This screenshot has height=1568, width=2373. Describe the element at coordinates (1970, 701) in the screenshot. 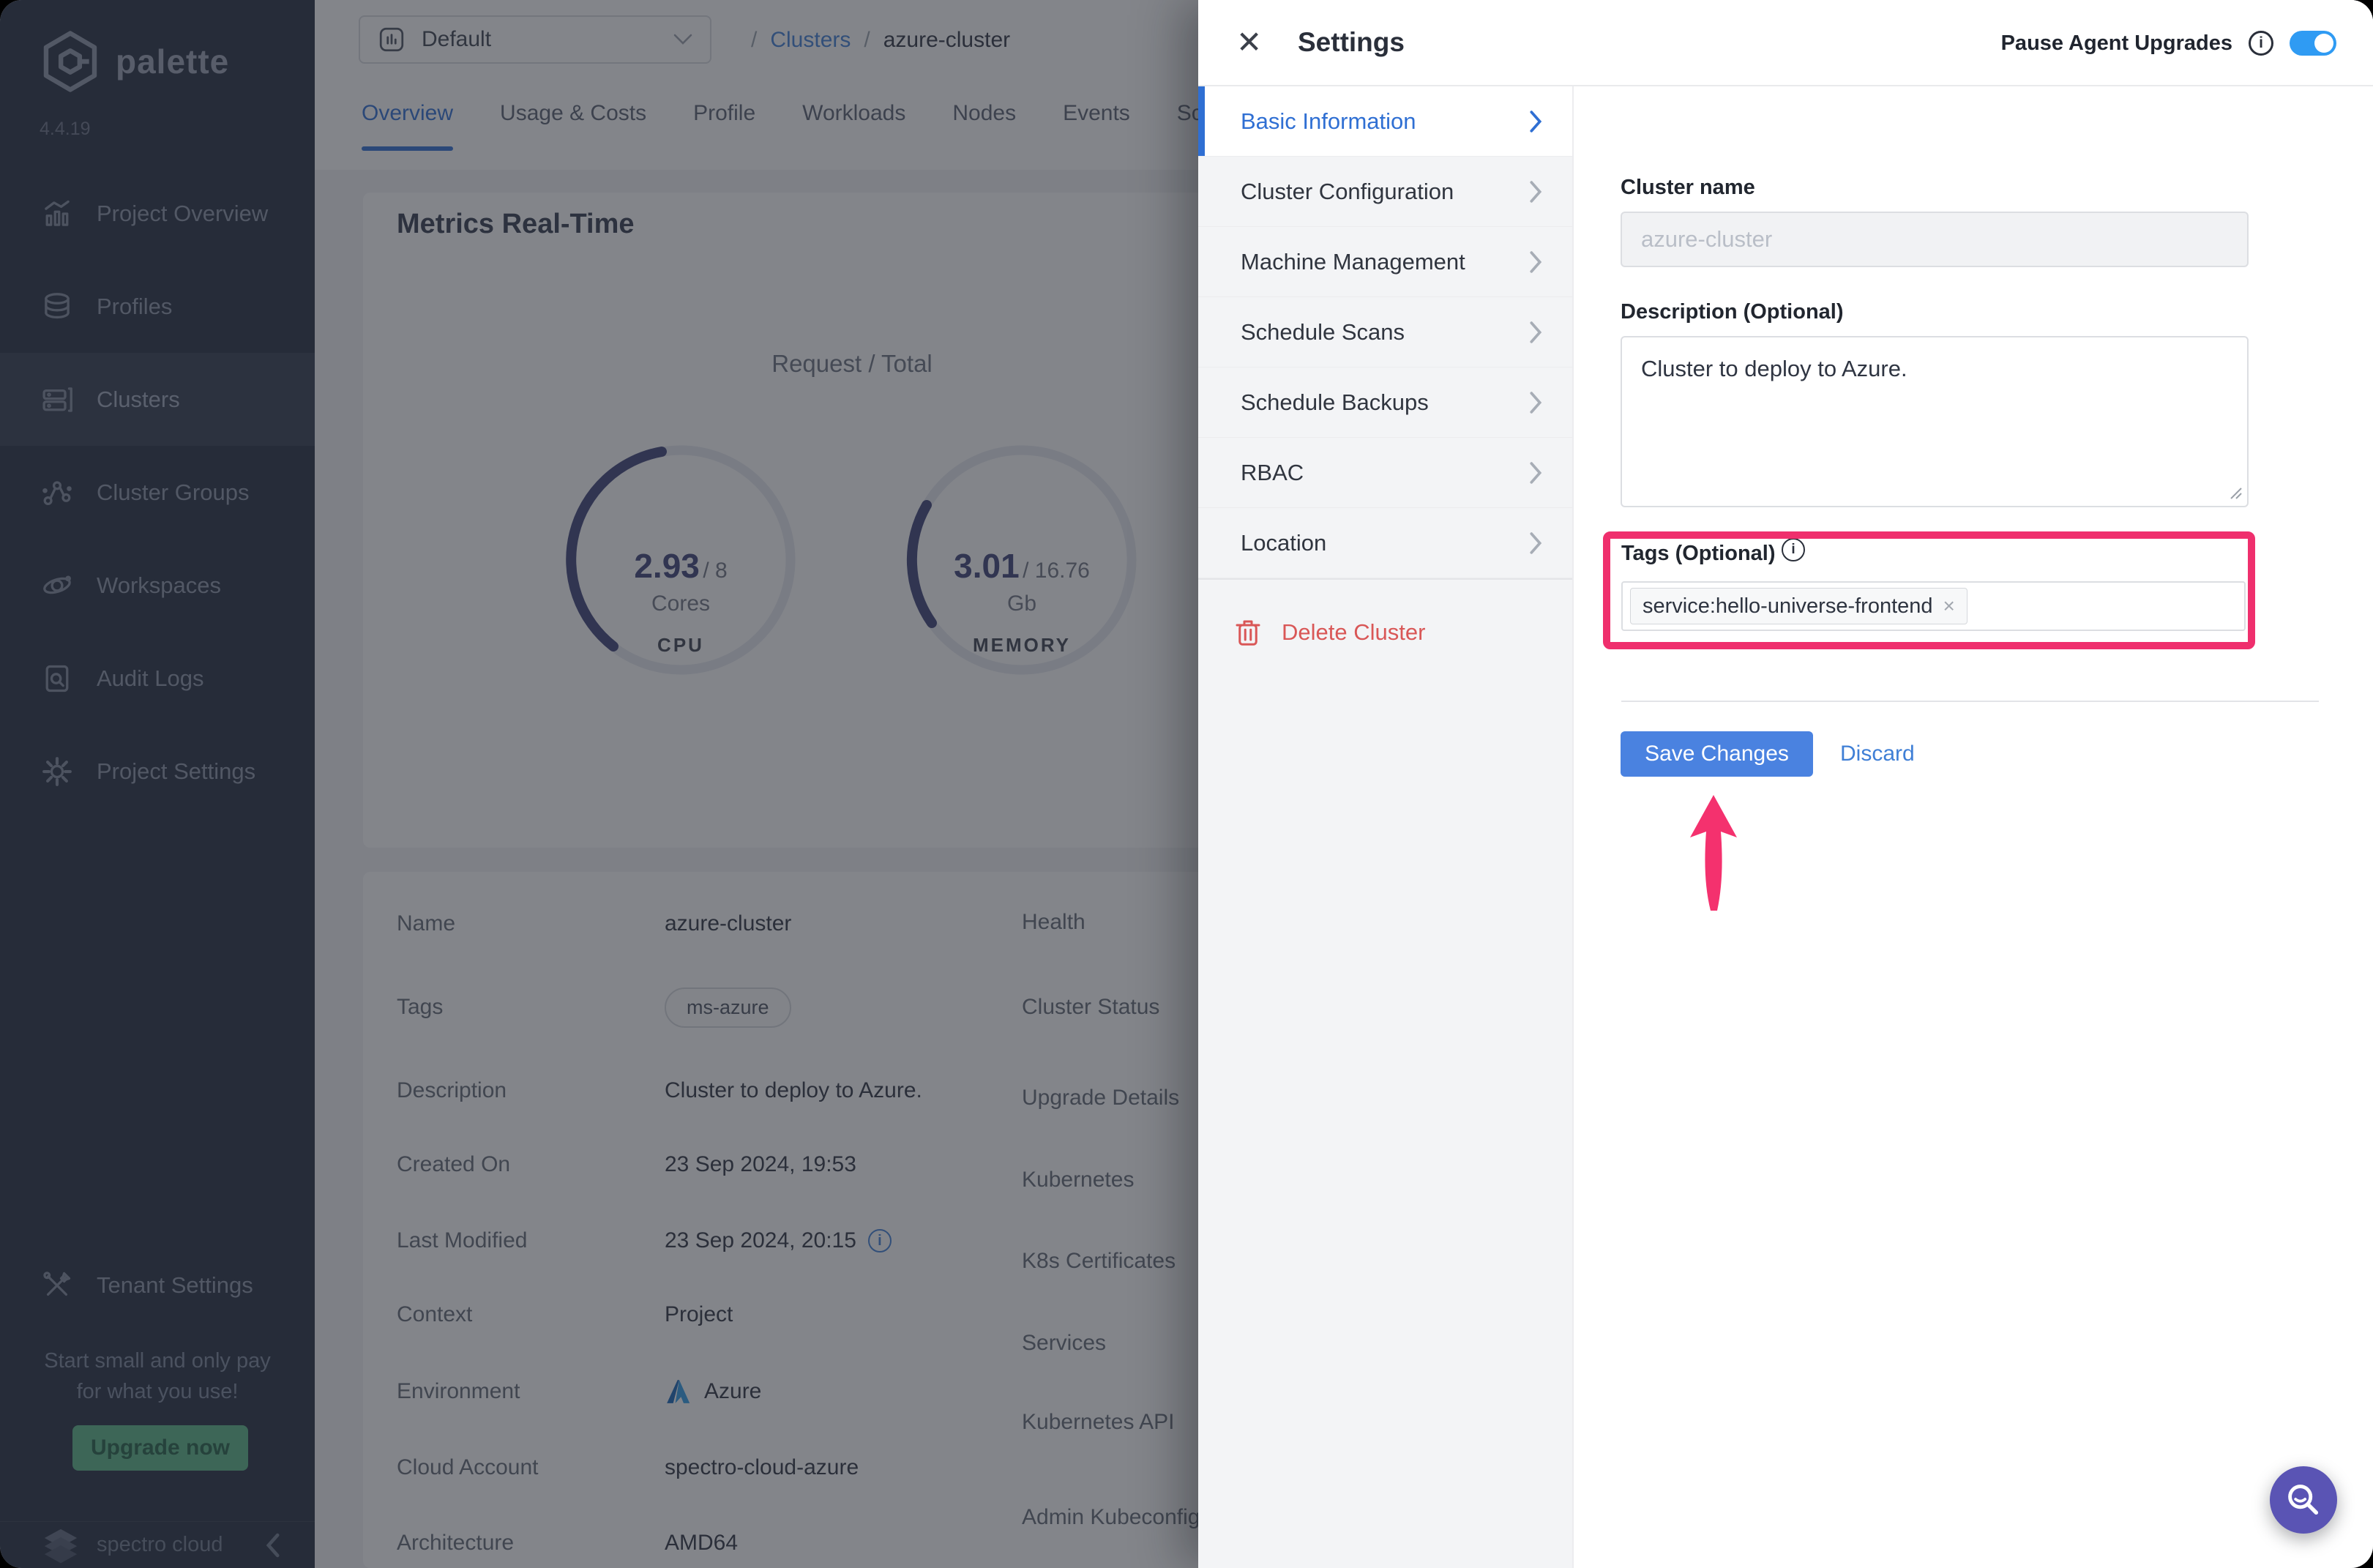

I see `form-divider` at that location.